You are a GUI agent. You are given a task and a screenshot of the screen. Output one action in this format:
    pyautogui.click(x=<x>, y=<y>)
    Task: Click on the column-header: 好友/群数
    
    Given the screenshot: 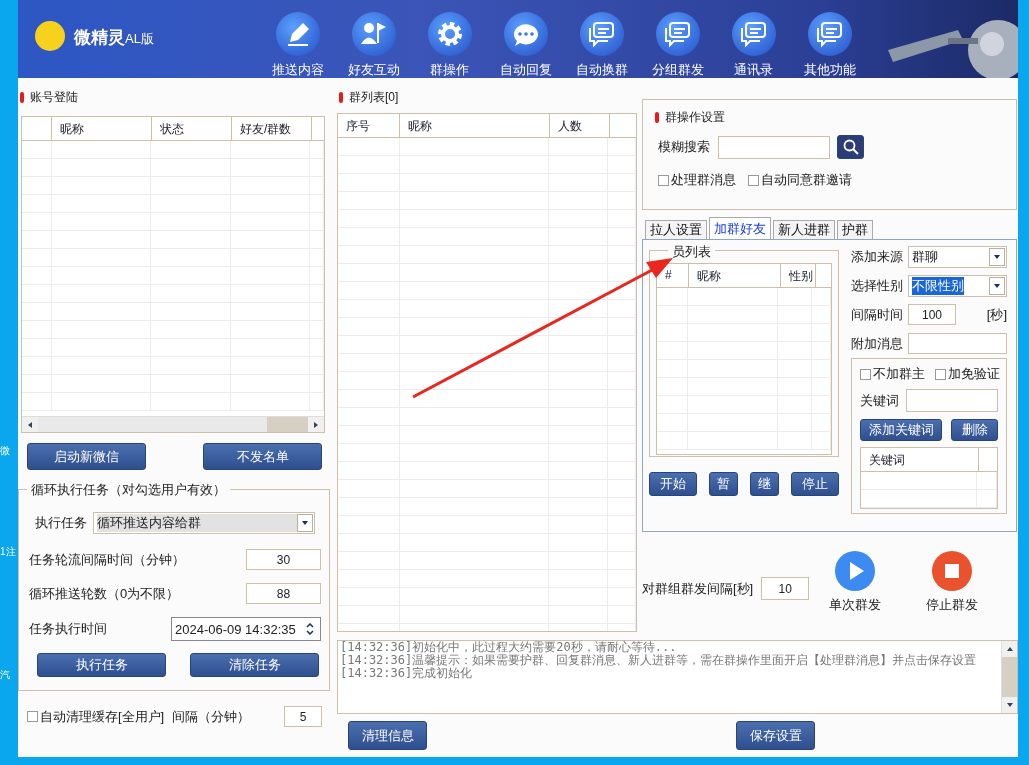 What is the action you would take?
    pyautogui.click(x=272, y=128)
    